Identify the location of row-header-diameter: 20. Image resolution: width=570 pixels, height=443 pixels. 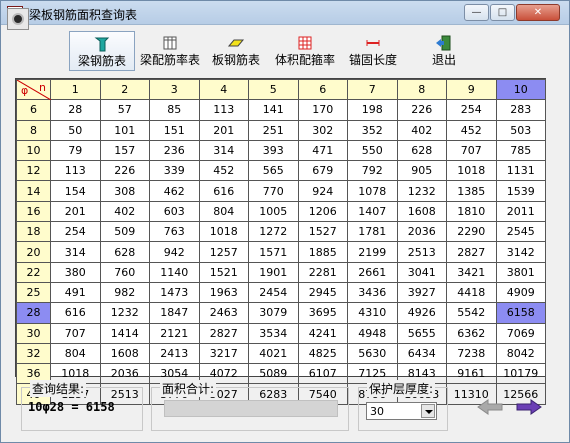
(33, 252).